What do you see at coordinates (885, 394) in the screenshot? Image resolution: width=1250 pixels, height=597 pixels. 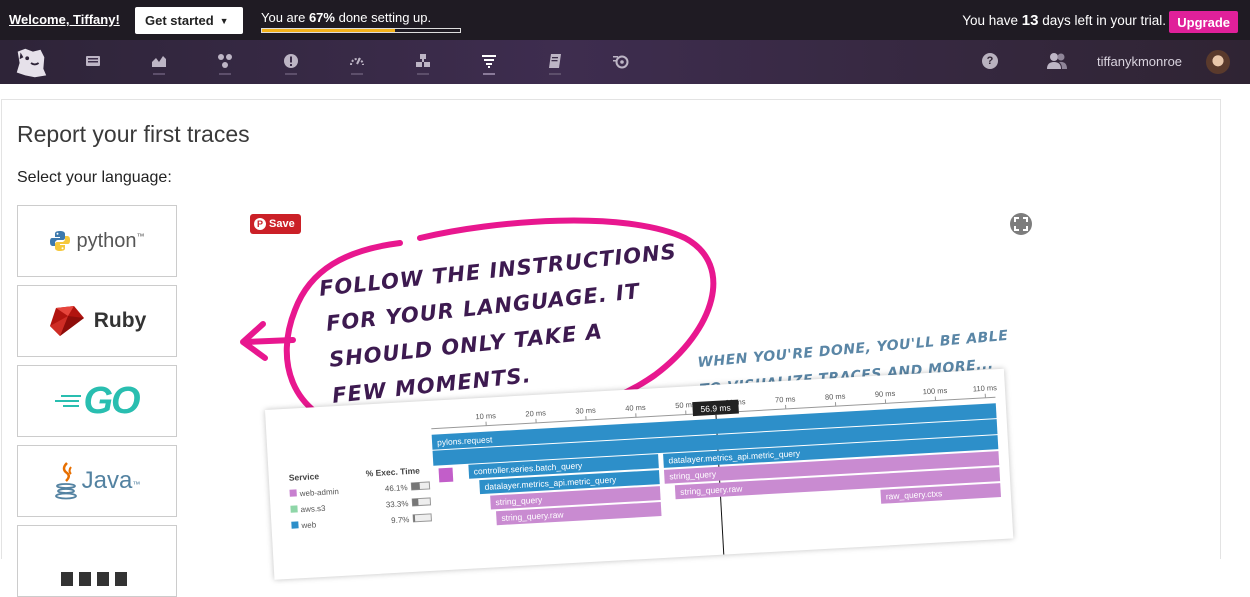 I see `time-tick-label: 90 ms` at bounding box center [885, 394].